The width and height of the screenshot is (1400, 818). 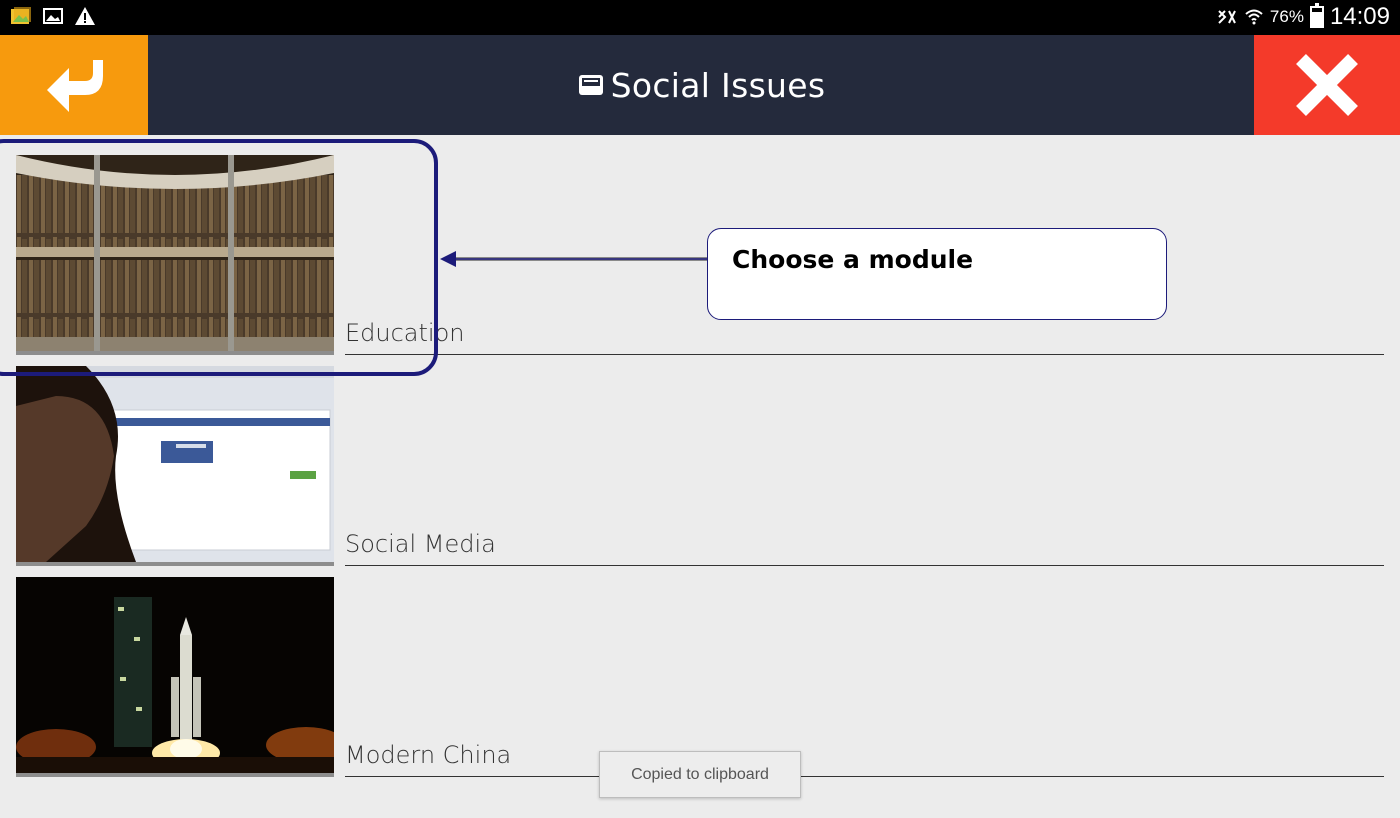 I want to click on close-button, so click(x=1327, y=85).